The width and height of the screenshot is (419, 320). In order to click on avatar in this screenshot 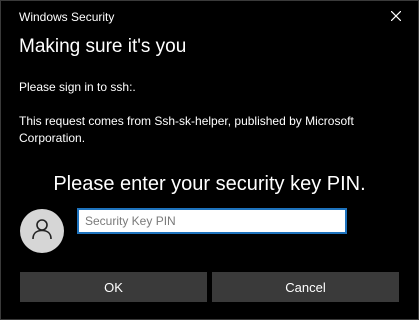, I will do `click(42, 231)`.